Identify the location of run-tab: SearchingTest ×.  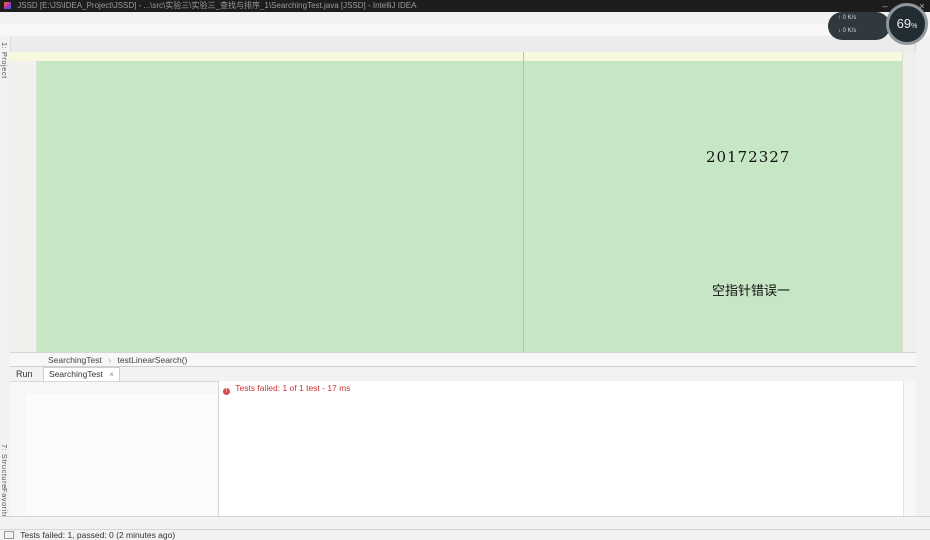
(81, 374).